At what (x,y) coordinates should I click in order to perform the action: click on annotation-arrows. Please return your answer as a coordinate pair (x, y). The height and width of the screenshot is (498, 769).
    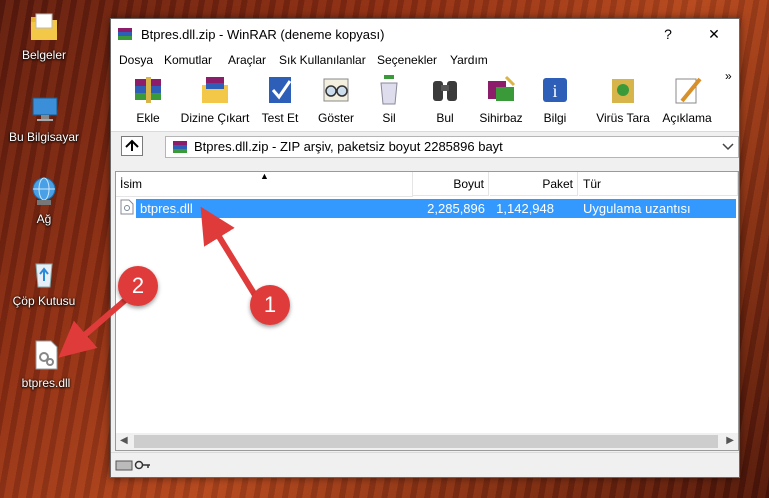
    Looking at the image, I should click on (159, 282).